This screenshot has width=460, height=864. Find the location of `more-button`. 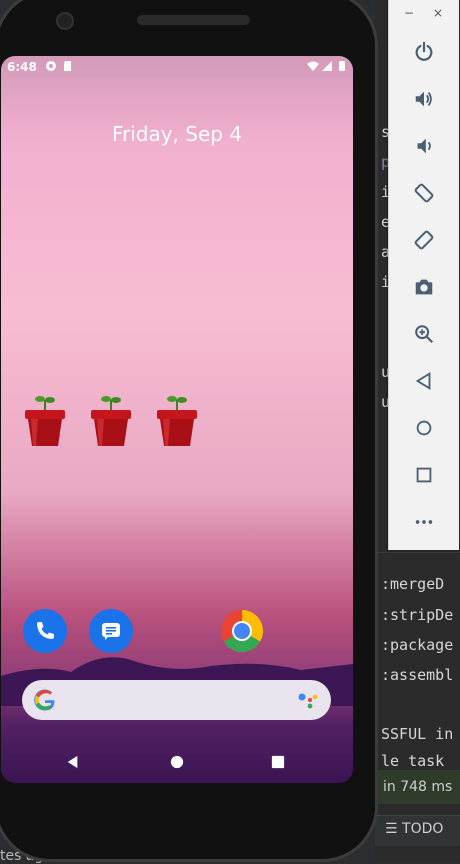

more-button is located at coordinates (424, 522).